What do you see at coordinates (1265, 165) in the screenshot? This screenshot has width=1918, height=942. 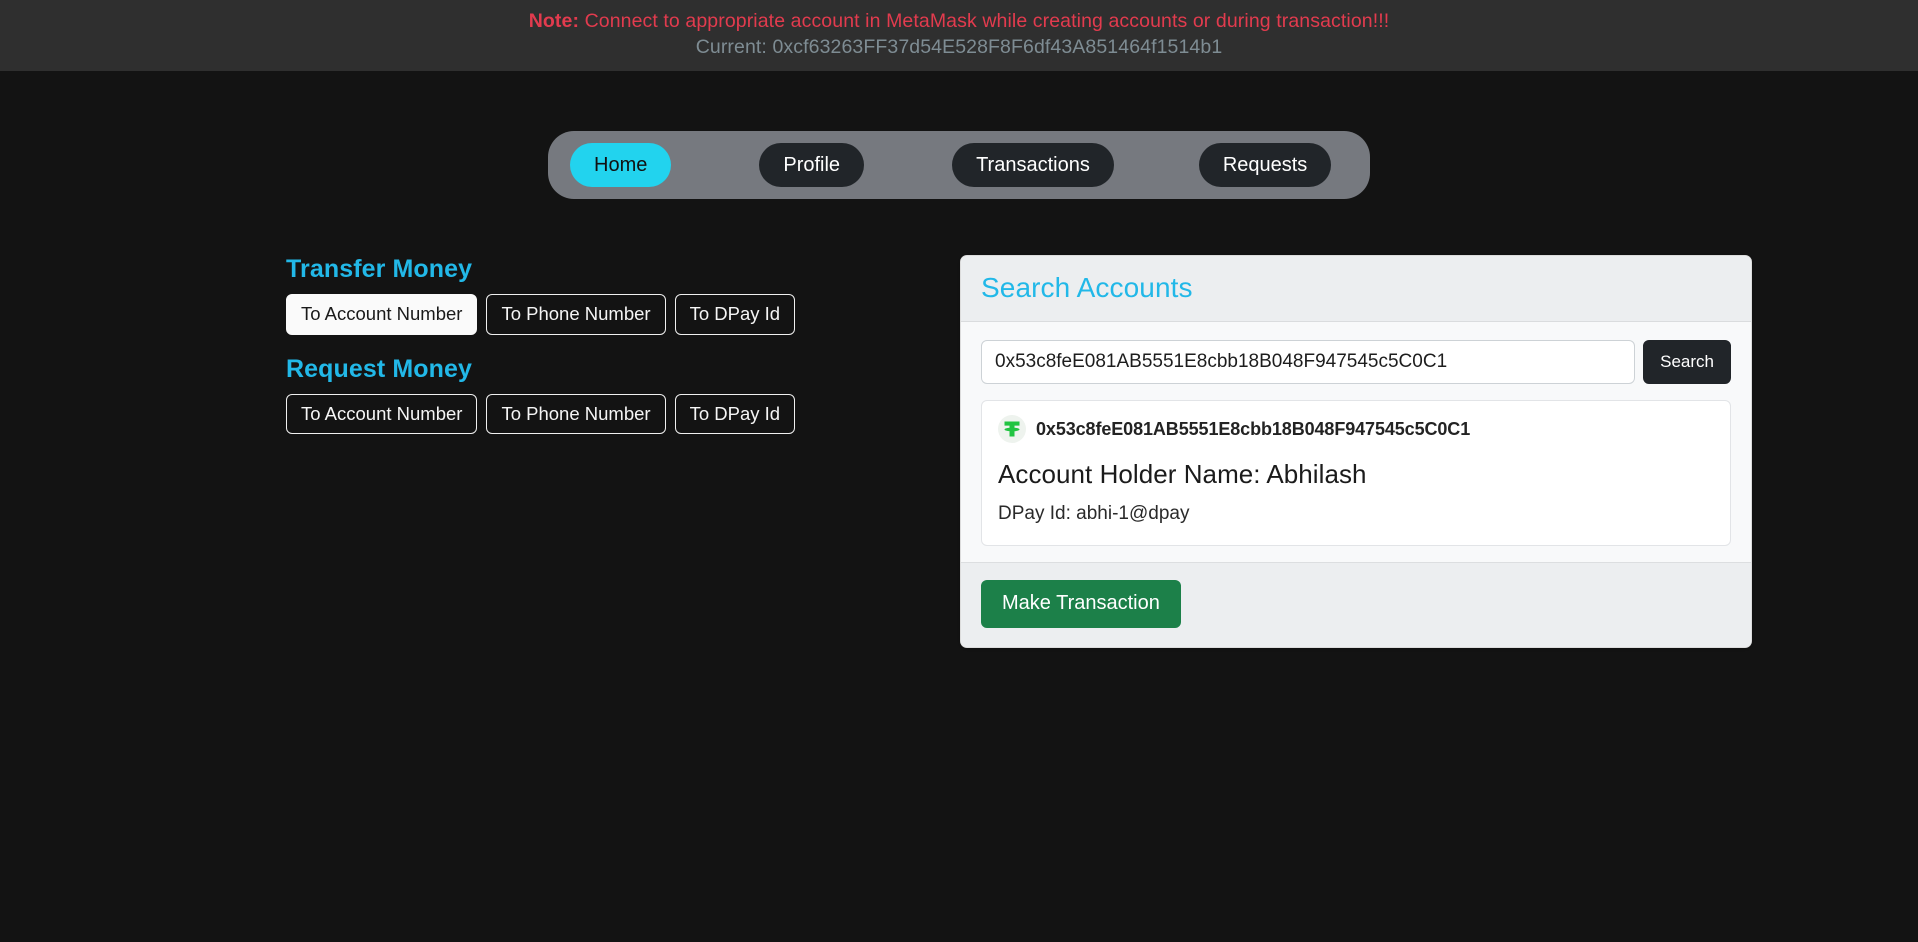 I see `nav-item-requests: Requests` at bounding box center [1265, 165].